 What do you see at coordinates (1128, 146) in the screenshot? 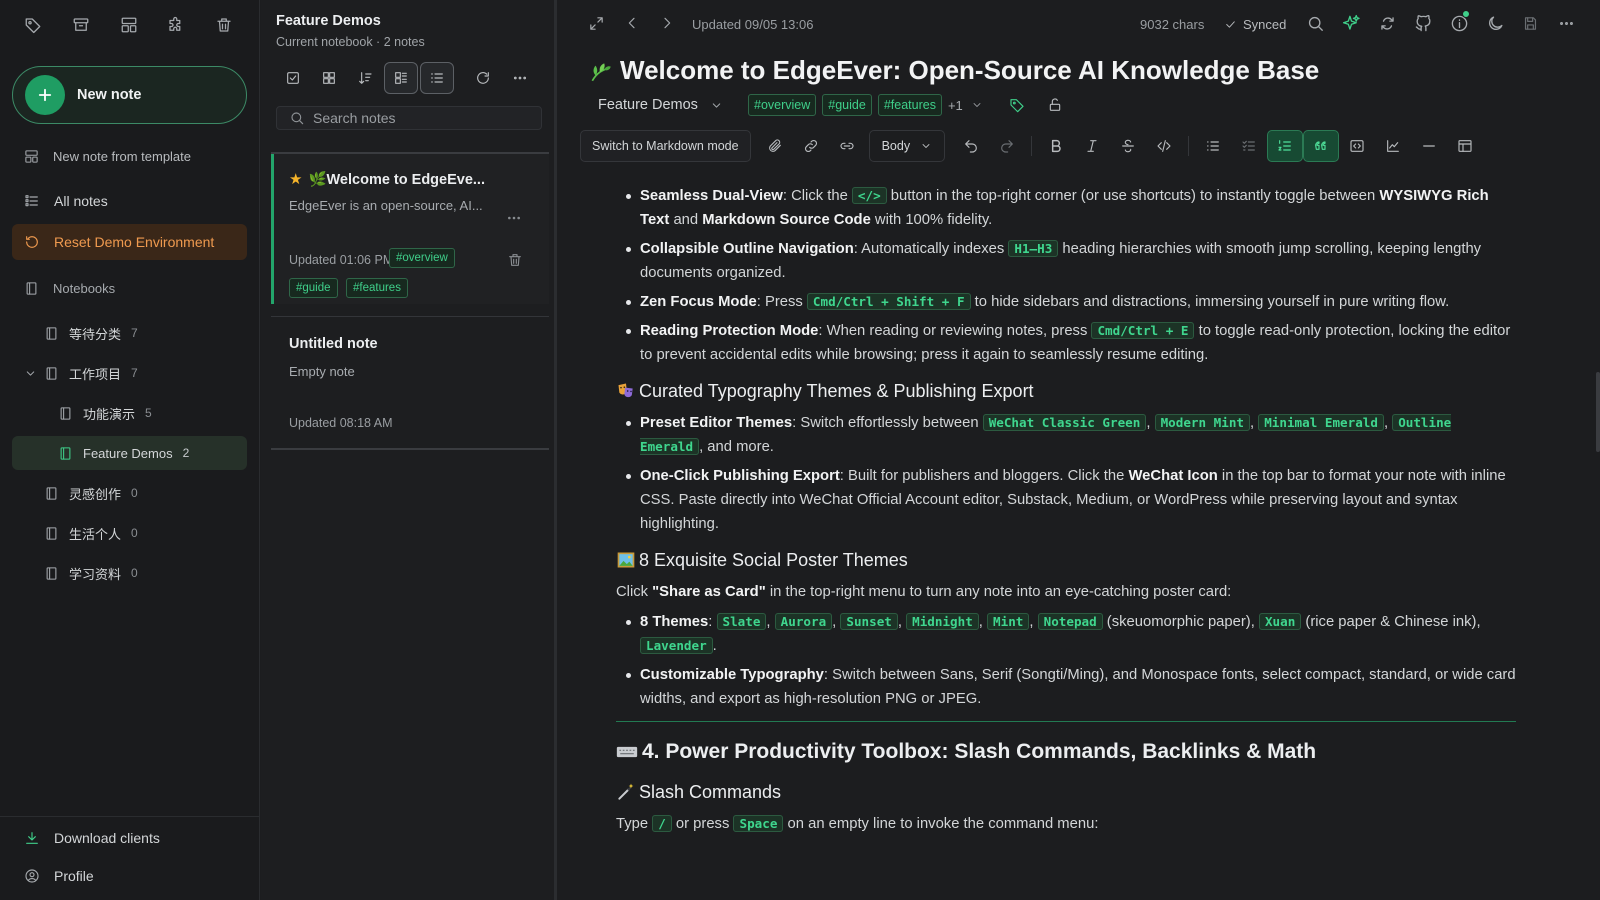
I see `strikethrough-button` at bounding box center [1128, 146].